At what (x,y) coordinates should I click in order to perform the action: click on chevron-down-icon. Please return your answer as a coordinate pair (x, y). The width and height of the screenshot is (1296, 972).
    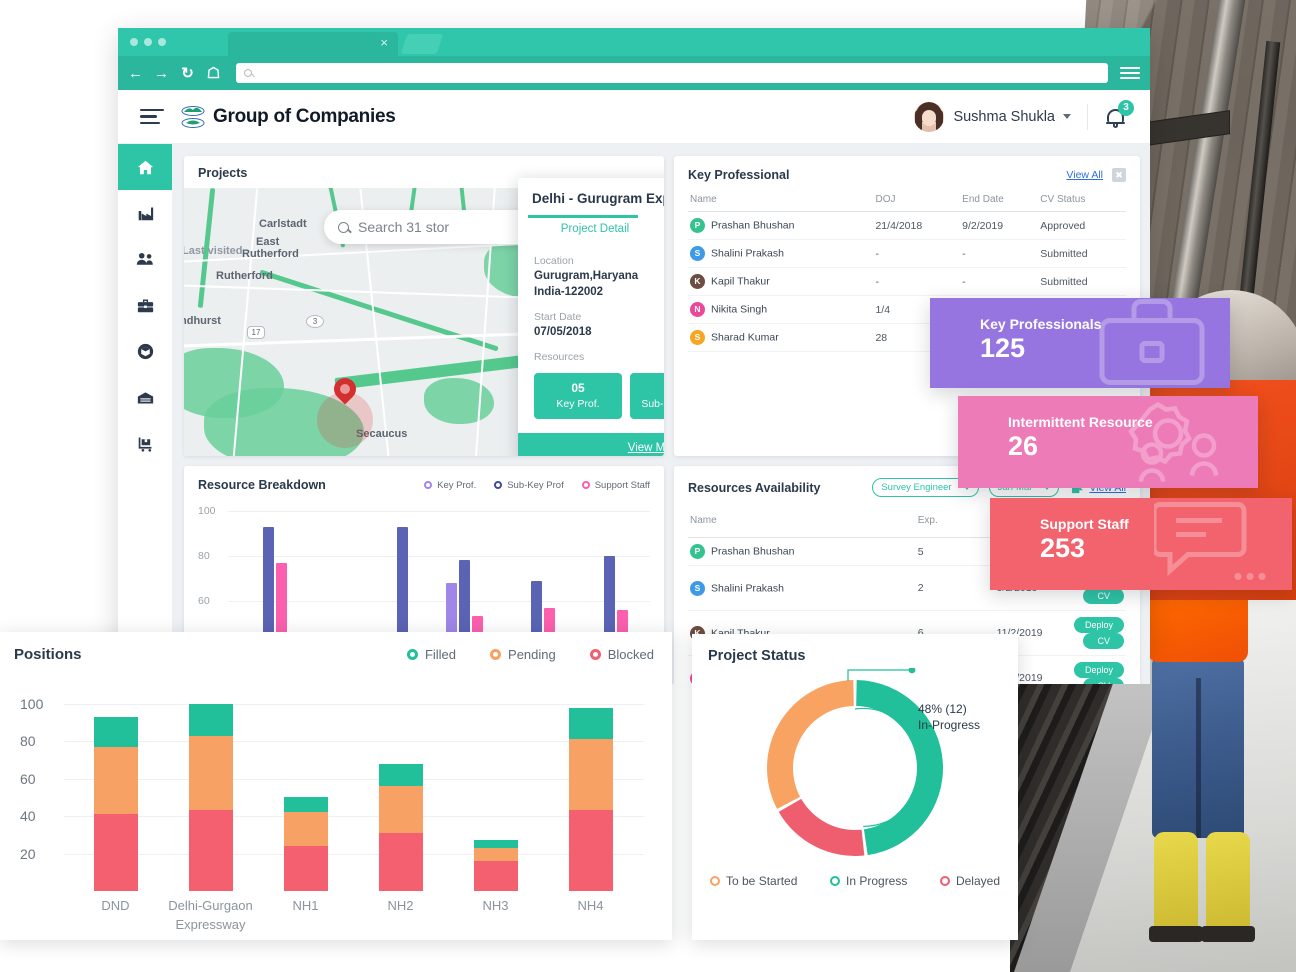
    Looking at the image, I should click on (1067, 116).